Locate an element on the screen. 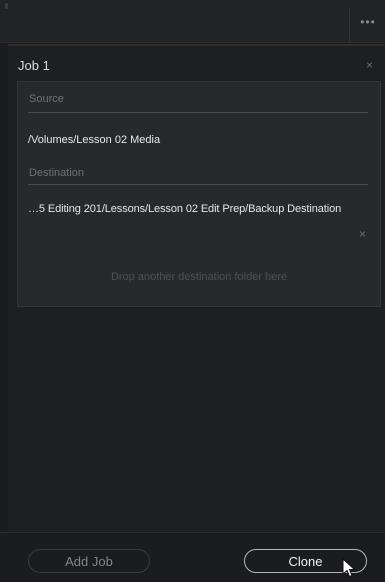 The image size is (385, 582). source-label: Source is located at coordinates (46, 99).